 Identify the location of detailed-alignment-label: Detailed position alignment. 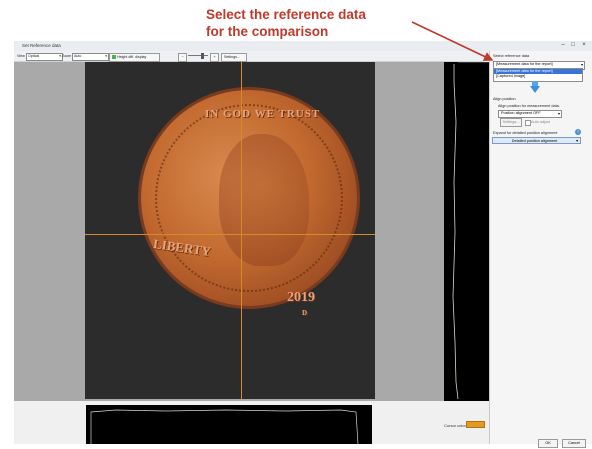
(534, 141).